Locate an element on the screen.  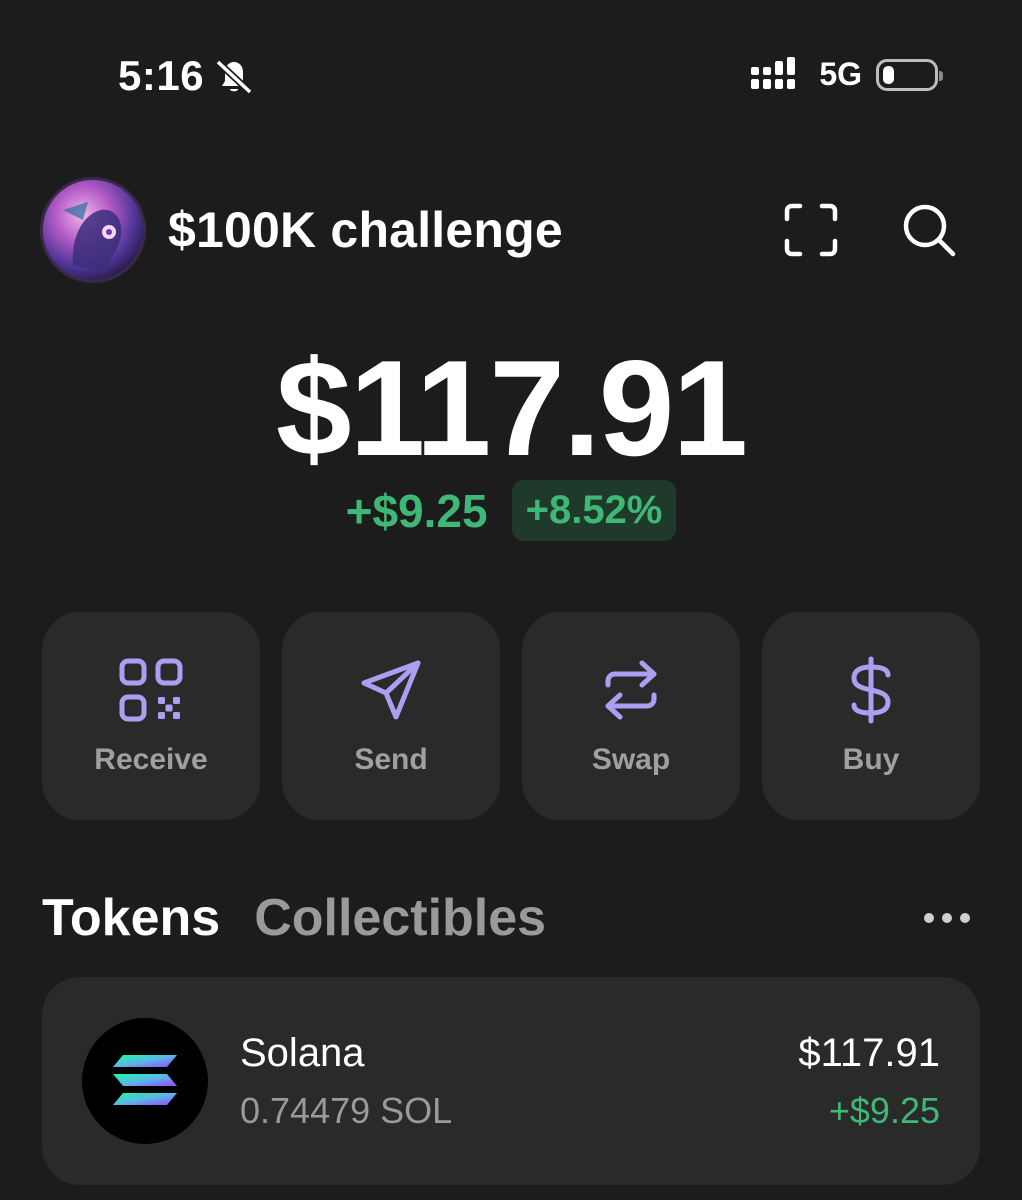
avatar-art-icon is located at coordinates (93, 230).